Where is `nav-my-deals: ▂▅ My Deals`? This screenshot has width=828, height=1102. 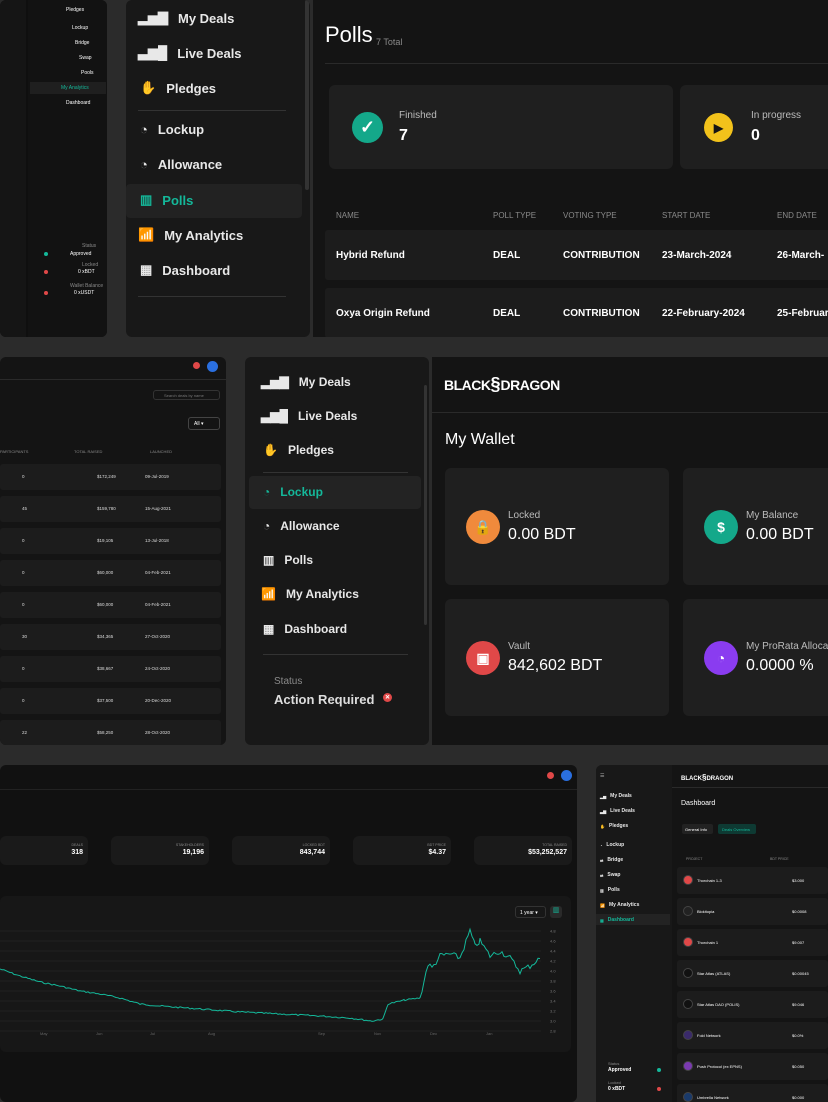 nav-my-deals: ▂▅ My Deals is located at coordinates (616, 796).